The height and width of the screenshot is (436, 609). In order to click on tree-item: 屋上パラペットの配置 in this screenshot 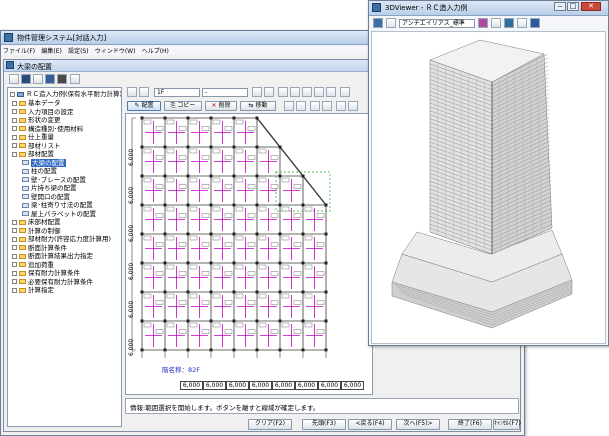, I will do `click(59, 214)`.